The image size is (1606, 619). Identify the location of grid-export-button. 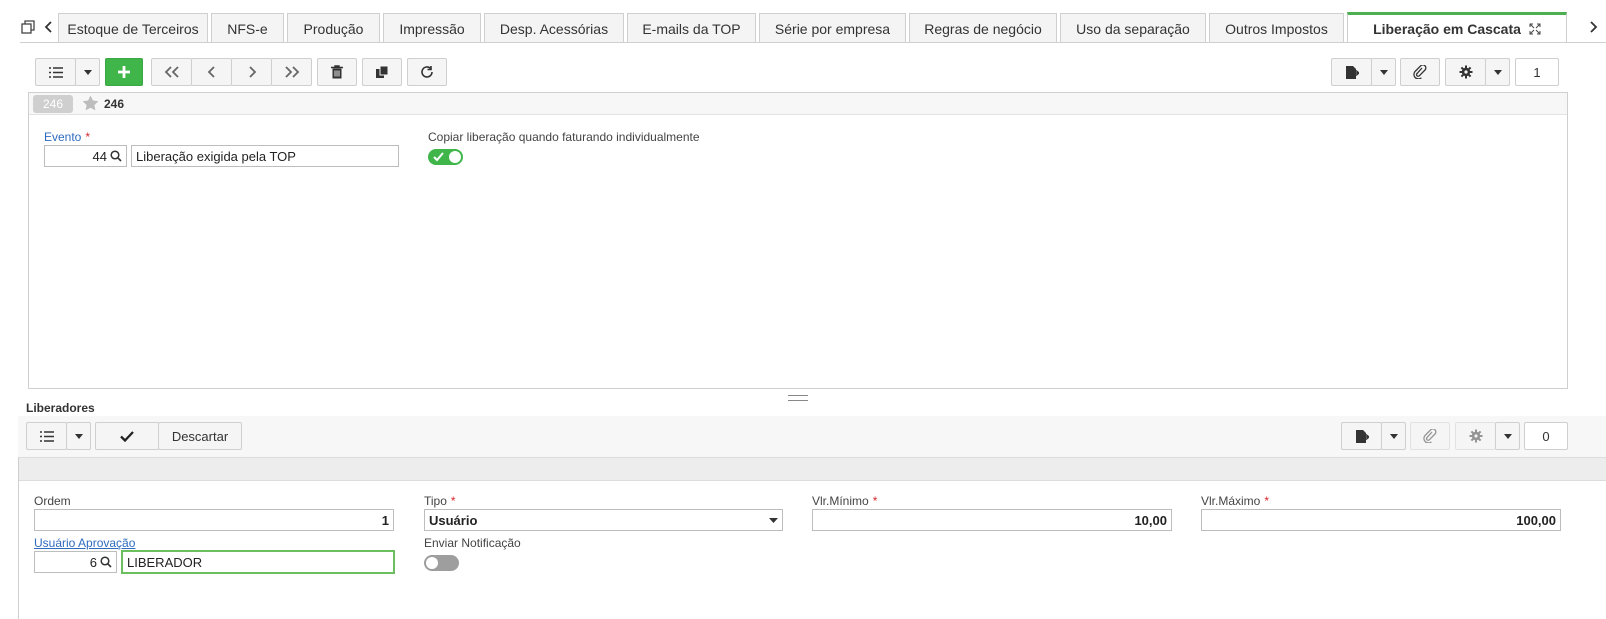
(1361, 436).